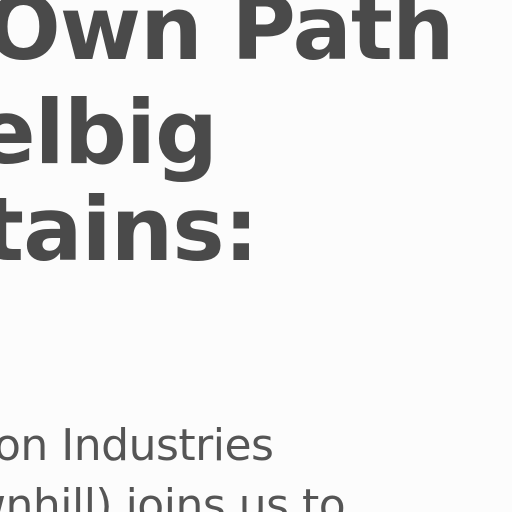  What do you see at coordinates (137, 445) in the screenshot?
I see `body-text-line-1: on Industries` at bounding box center [137, 445].